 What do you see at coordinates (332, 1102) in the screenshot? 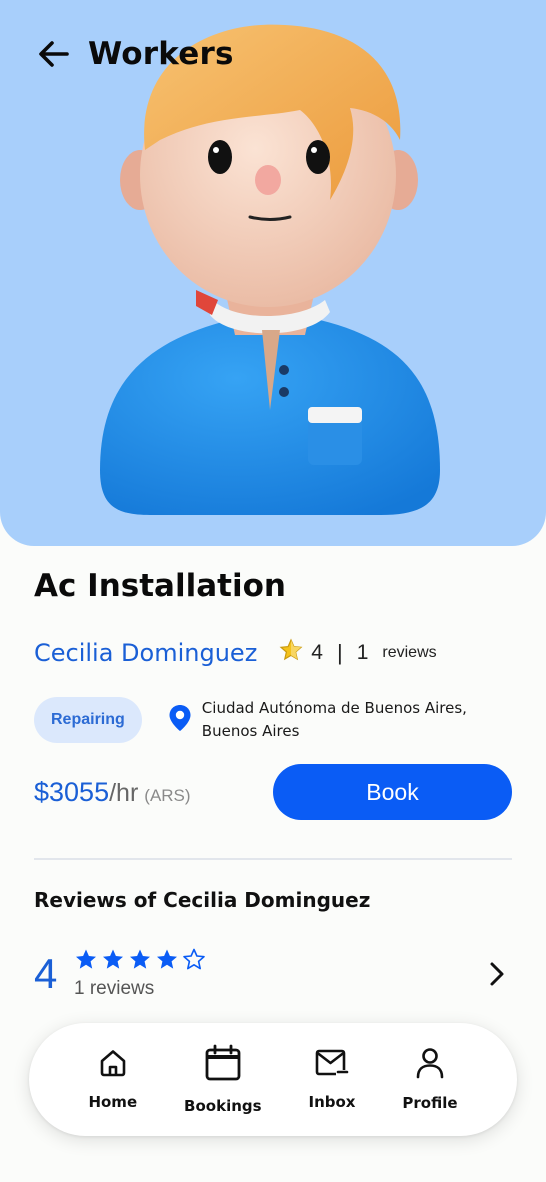
I see `nav-inbox-label: Inbox` at bounding box center [332, 1102].